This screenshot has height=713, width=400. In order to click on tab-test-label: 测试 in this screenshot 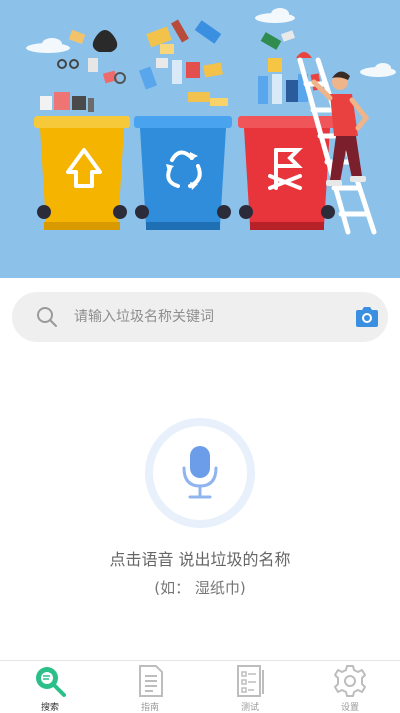, I will do `click(249, 708)`.